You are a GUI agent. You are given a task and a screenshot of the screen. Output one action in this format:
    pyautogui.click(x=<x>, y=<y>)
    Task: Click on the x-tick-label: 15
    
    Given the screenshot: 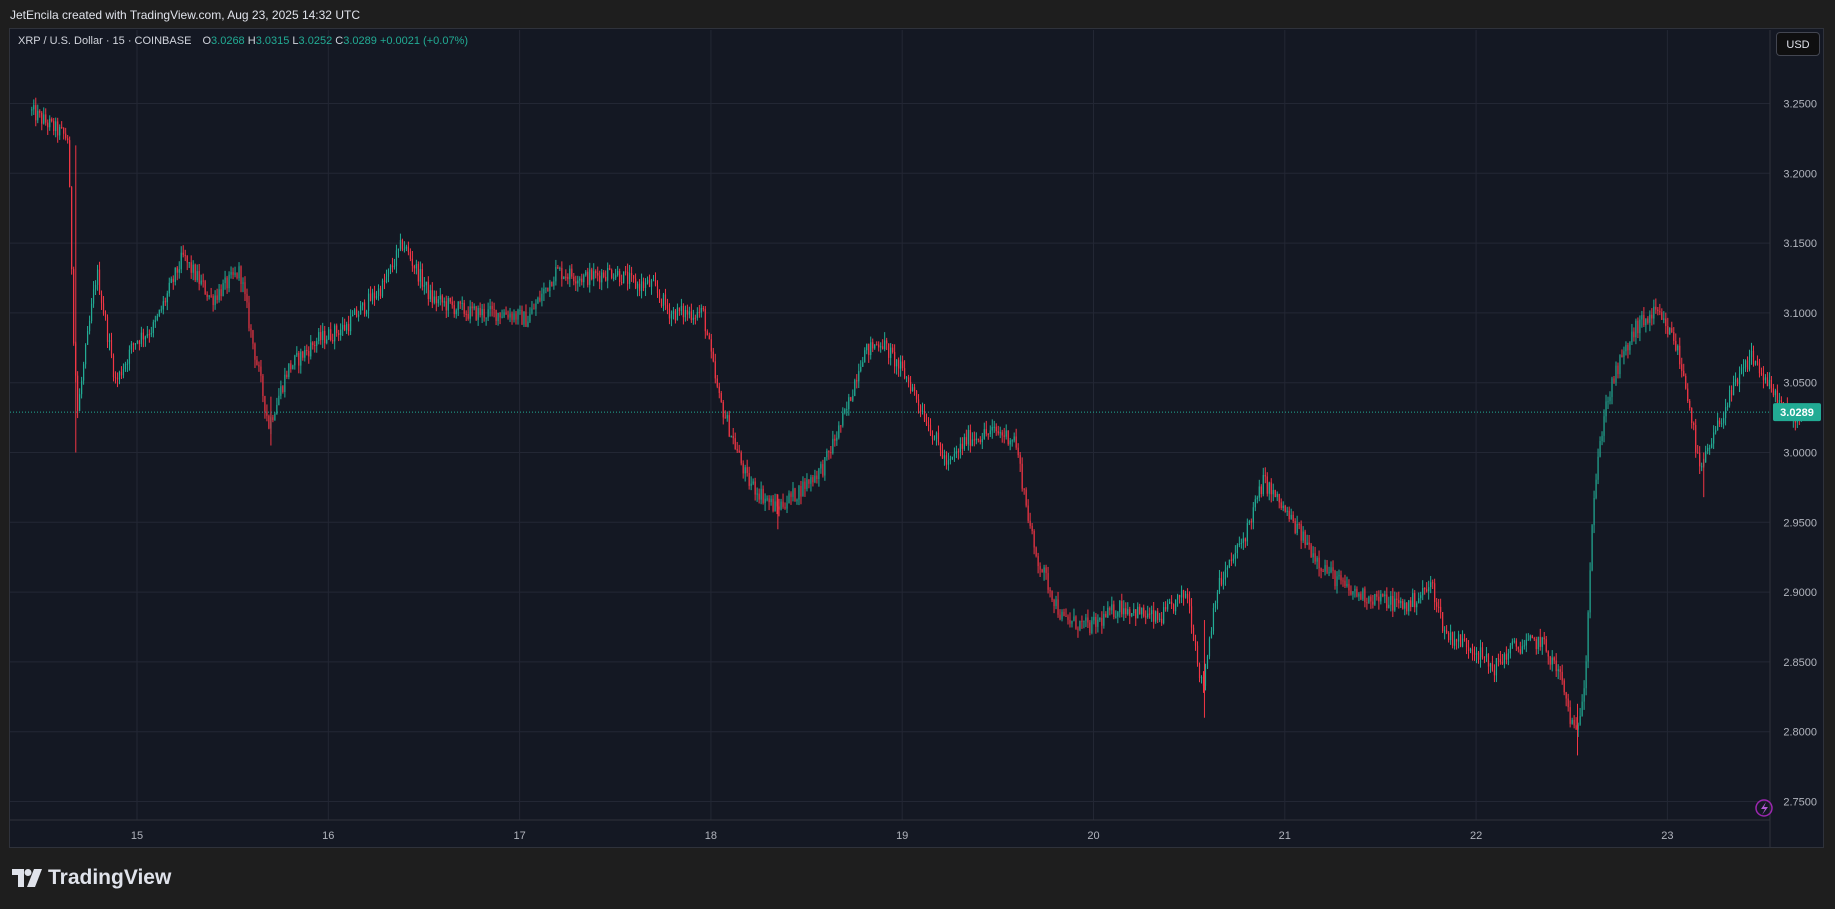 What is the action you would take?
    pyautogui.click(x=137, y=836)
    